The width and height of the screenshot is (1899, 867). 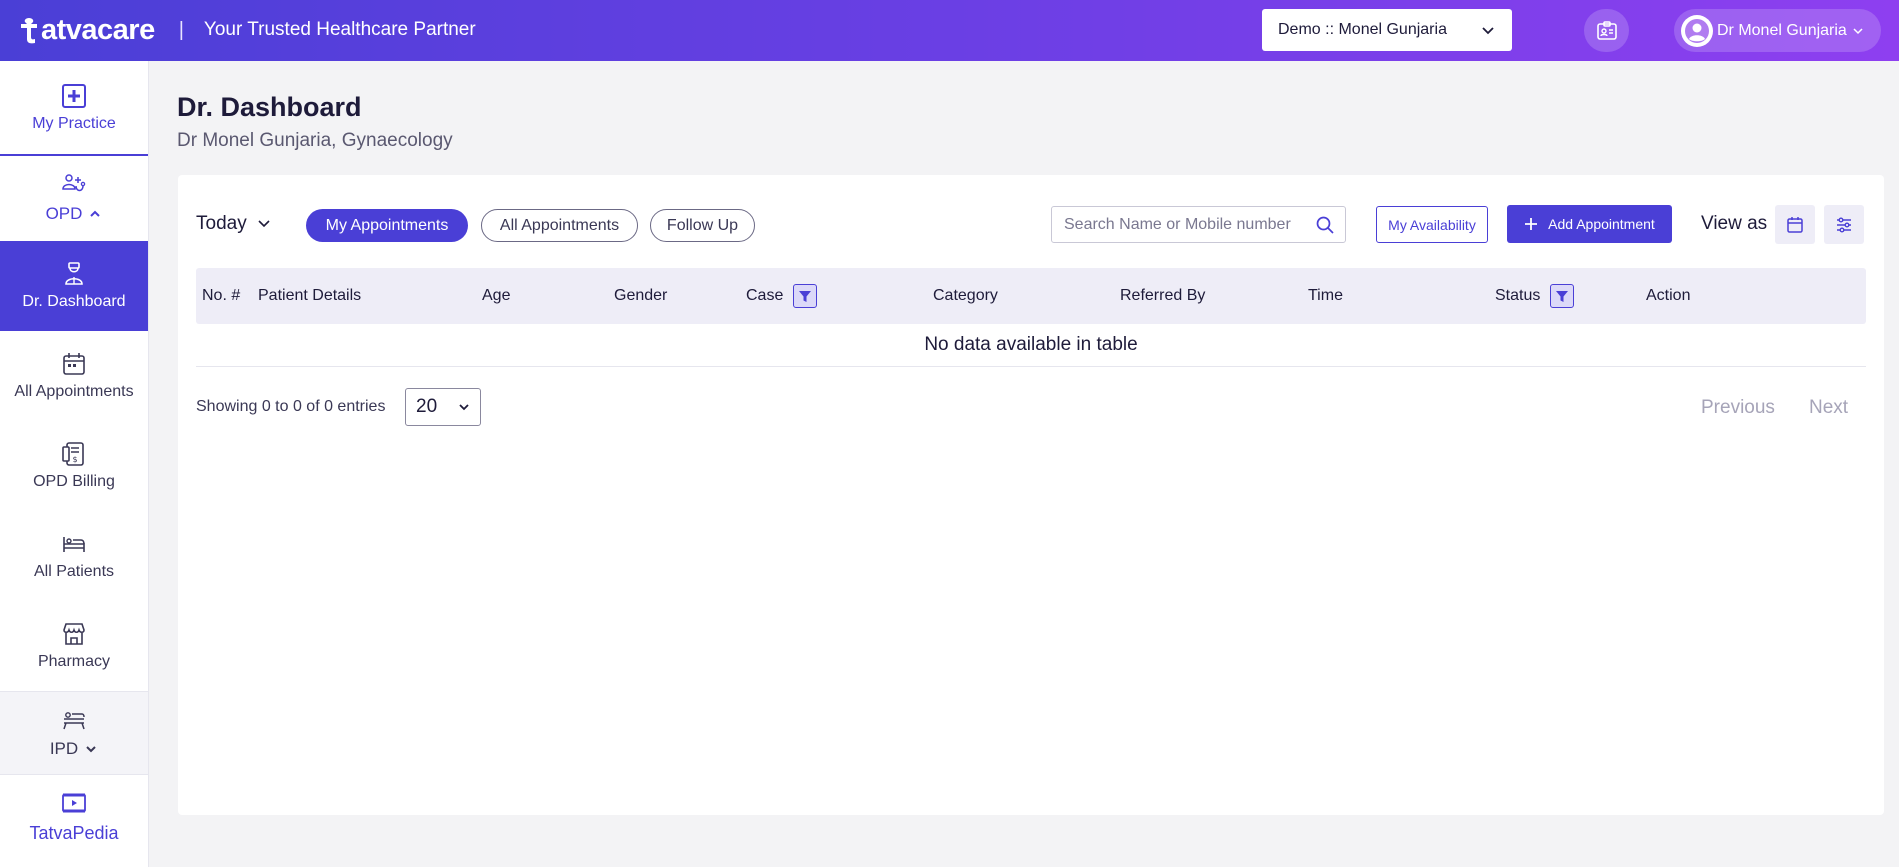 I want to click on column-header-case: Case, so click(x=782, y=296).